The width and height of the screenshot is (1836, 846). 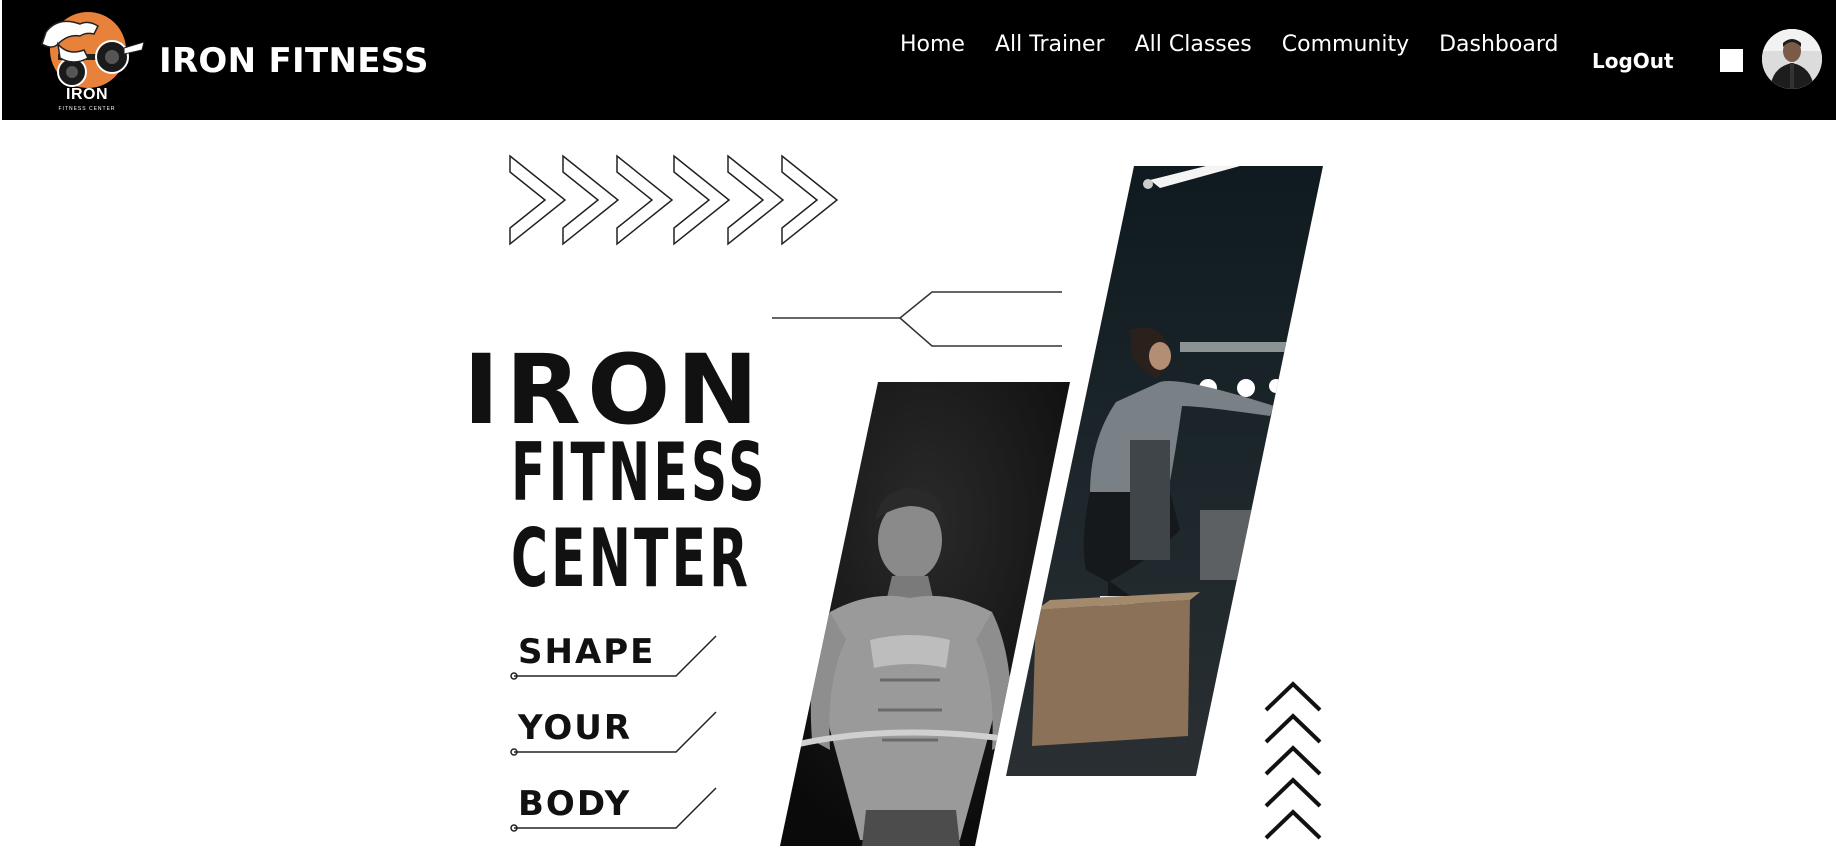 I want to click on brand-title: IRON FITNESS, so click(x=294, y=61).